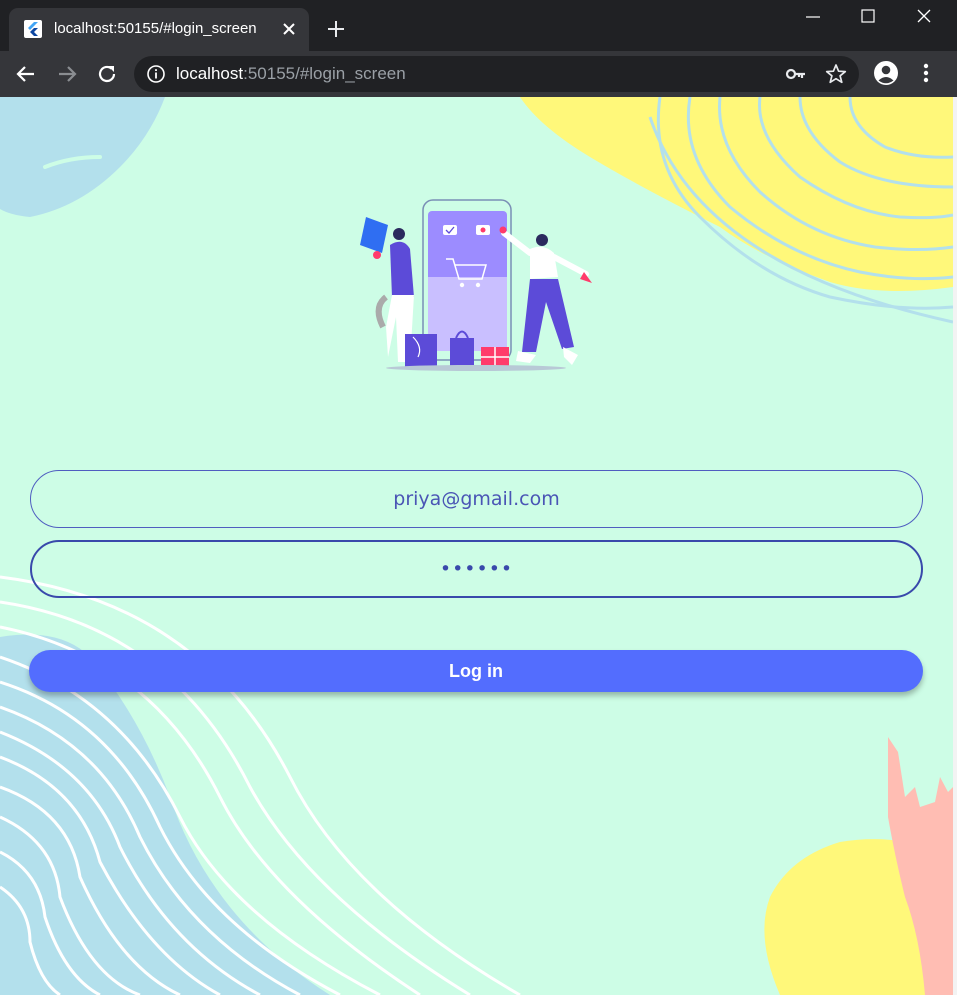 The height and width of the screenshot is (995, 957). Describe the element at coordinates (476, 285) in the screenshot. I see `shopping-illustration` at that location.